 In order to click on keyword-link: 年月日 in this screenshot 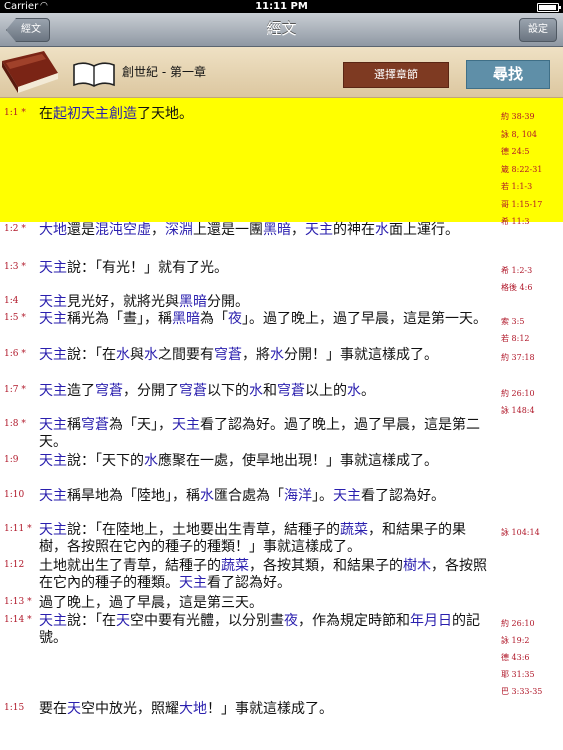, I will do `click(431, 621)`.